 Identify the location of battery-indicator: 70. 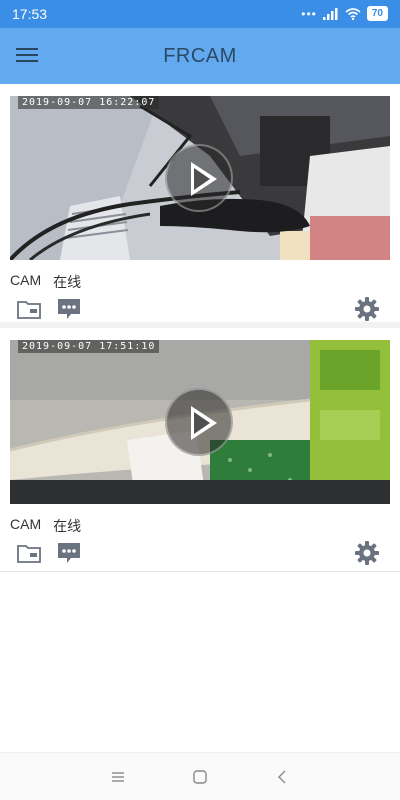
(377, 13).